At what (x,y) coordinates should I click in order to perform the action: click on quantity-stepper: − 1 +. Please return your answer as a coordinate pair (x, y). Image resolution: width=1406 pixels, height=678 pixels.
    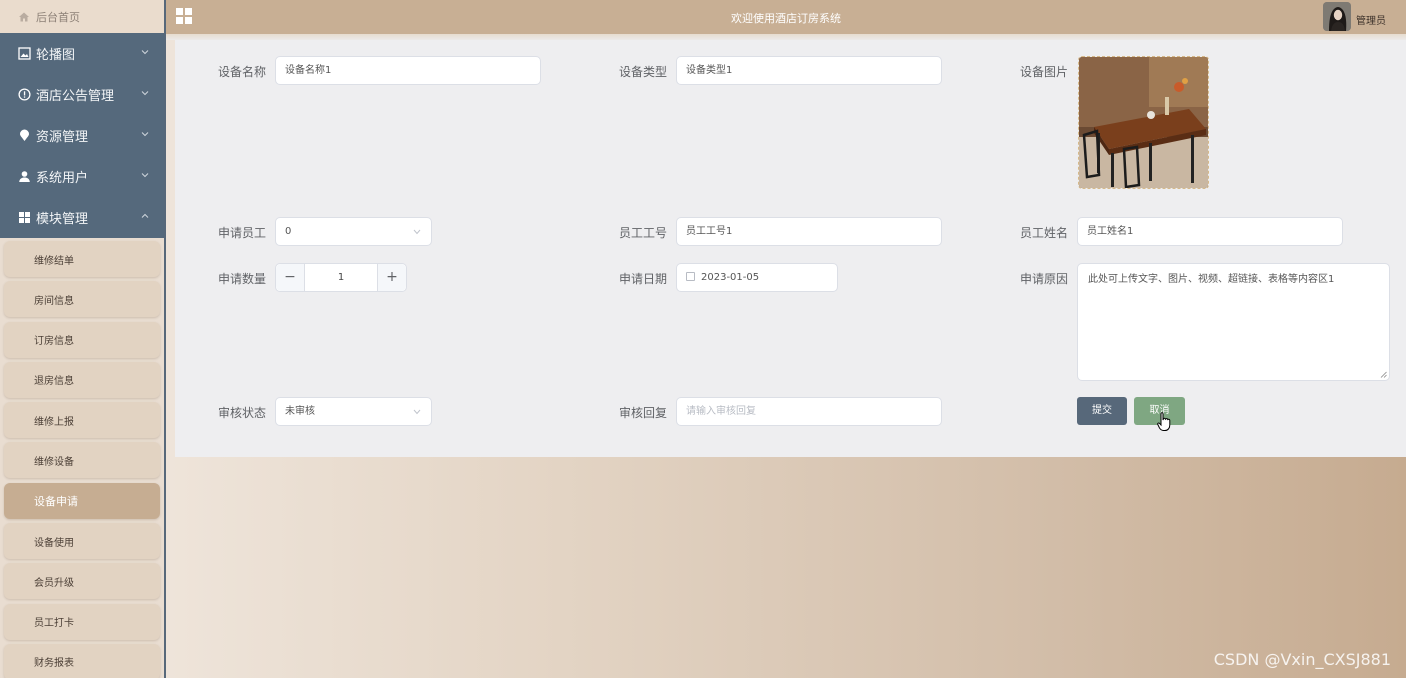
    Looking at the image, I should click on (341, 277).